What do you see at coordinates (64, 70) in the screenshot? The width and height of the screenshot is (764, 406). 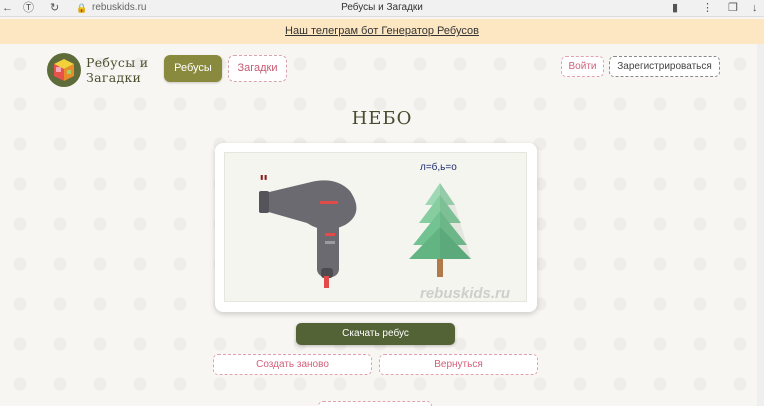 I see `site-logo-icon` at bounding box center [64, 70].